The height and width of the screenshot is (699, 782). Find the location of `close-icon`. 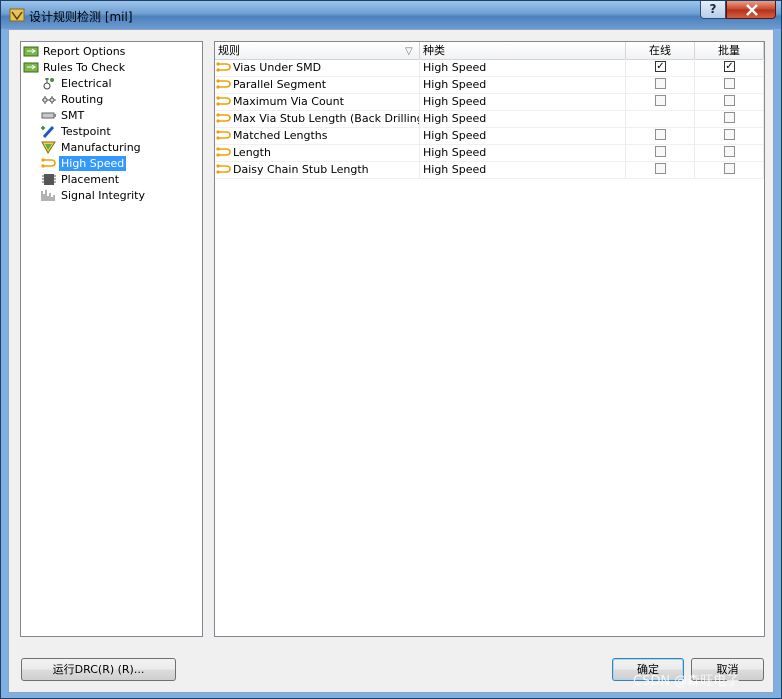

close-icon is located at coordinates (752, 10).